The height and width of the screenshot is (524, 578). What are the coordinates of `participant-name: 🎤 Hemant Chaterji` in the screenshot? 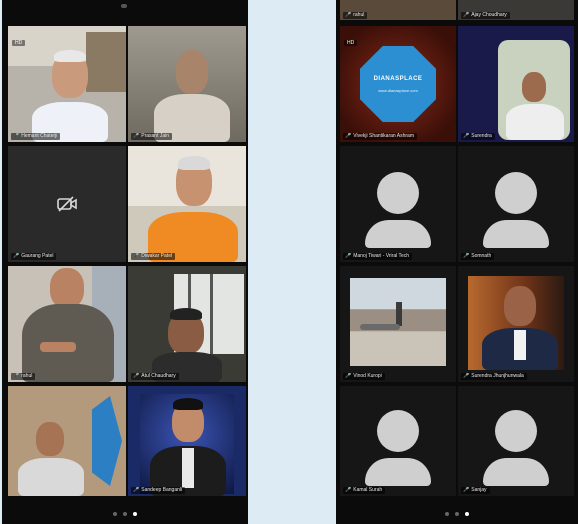 It's located at (36, 136).